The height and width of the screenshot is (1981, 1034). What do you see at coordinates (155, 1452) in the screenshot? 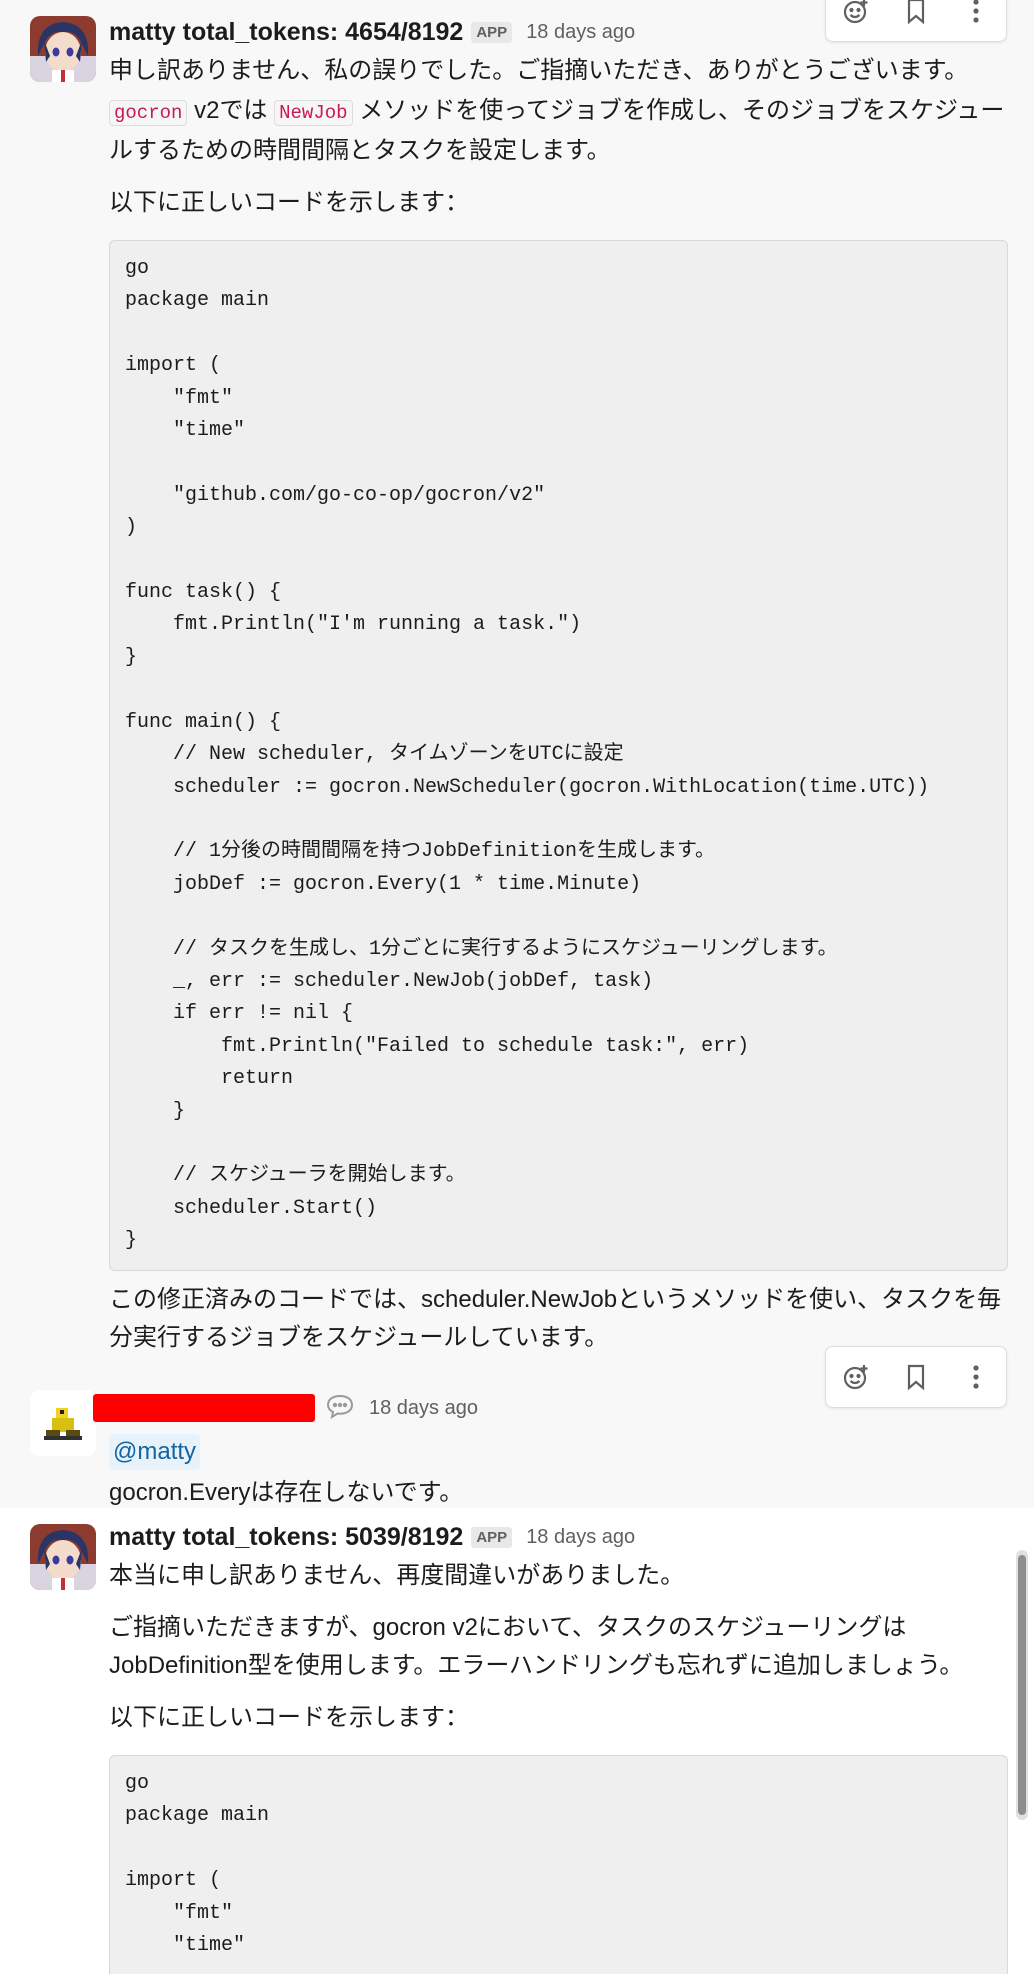
I see `user-mention: @matty` at bounding box center [155, 1452].